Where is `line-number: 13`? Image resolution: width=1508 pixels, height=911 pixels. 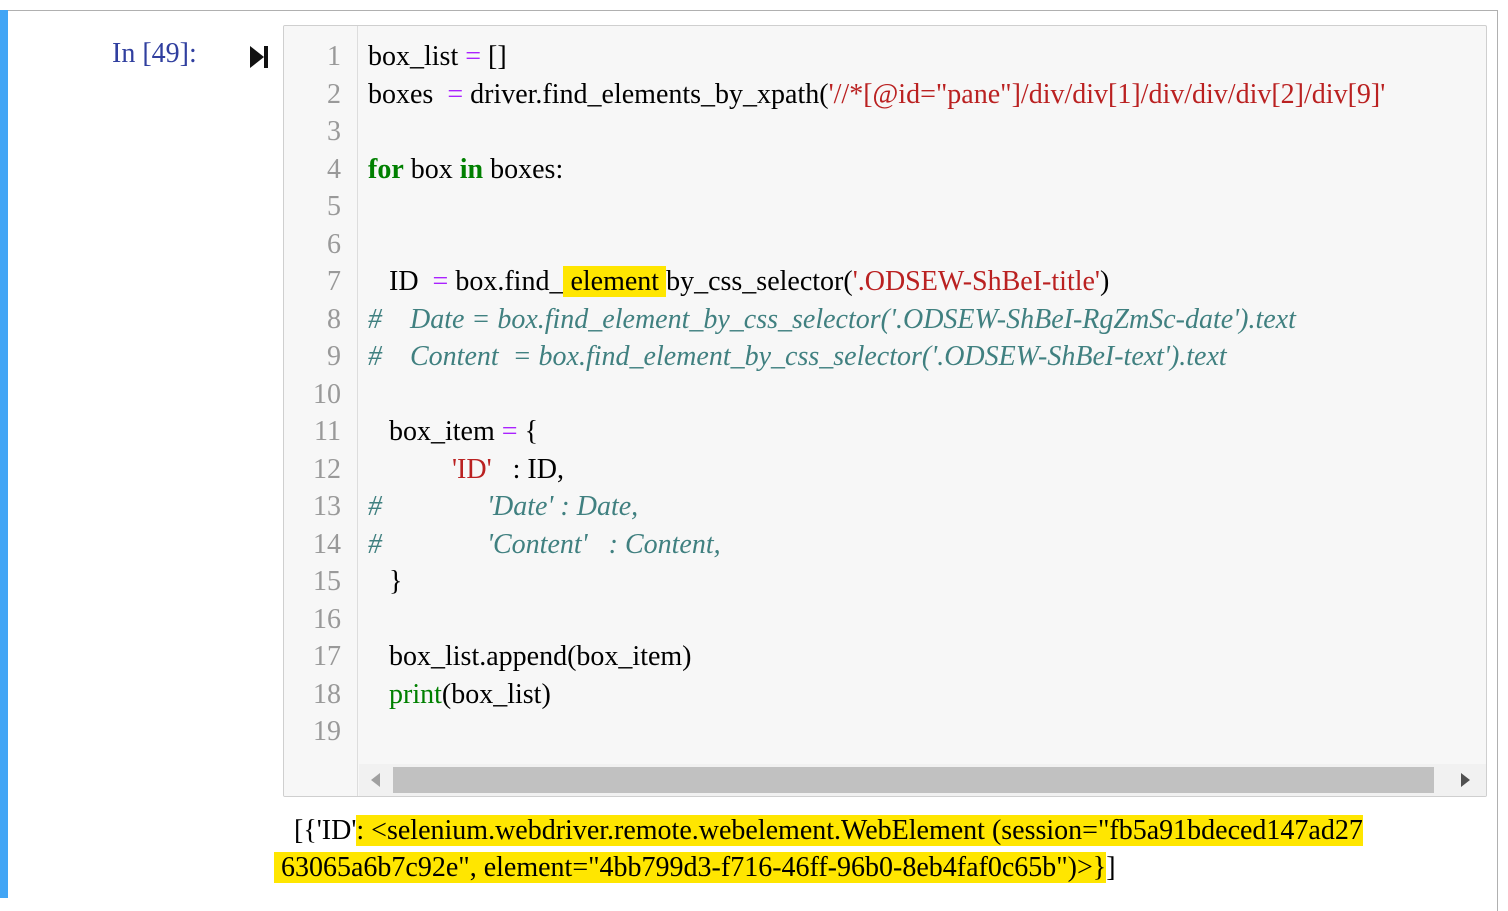
line-number: 13 is located at coordinates (327, 506).